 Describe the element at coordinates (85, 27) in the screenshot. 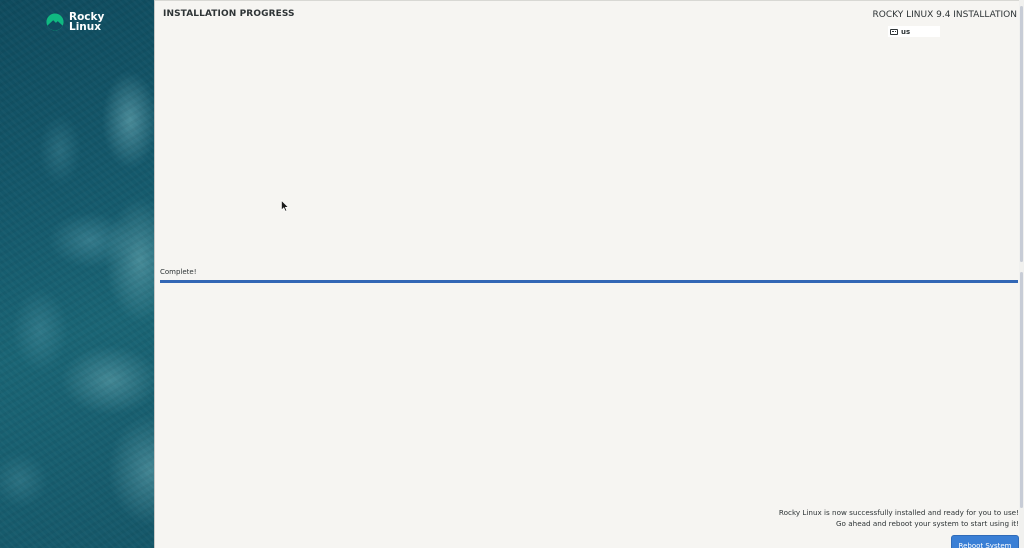

I see `logo-line-2: Linux` at that location.